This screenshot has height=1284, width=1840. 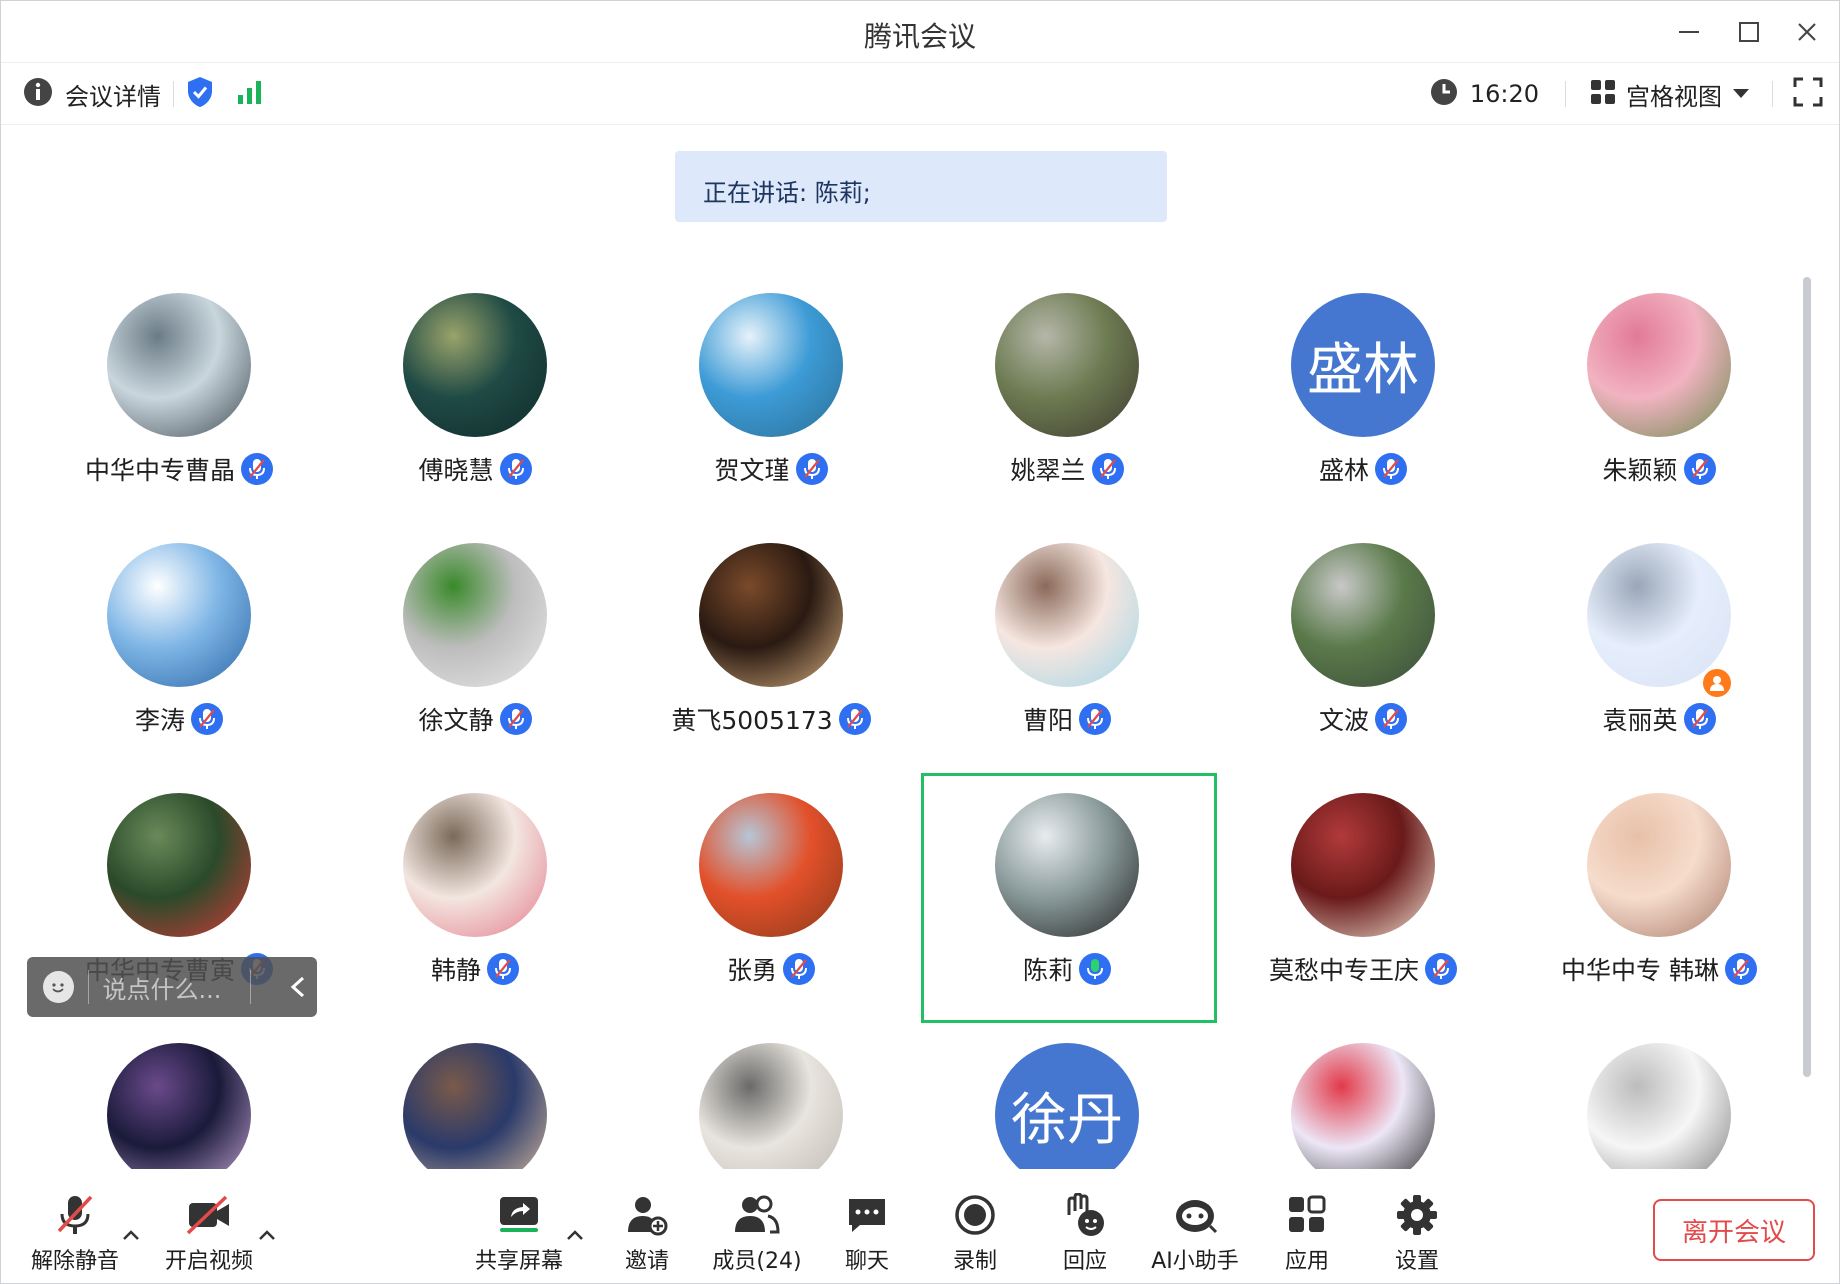 What do you see at coordinates (1416, 1261) in the screenshot?
I see `settings-label: 设置` at bounding box center [1416, 1261].